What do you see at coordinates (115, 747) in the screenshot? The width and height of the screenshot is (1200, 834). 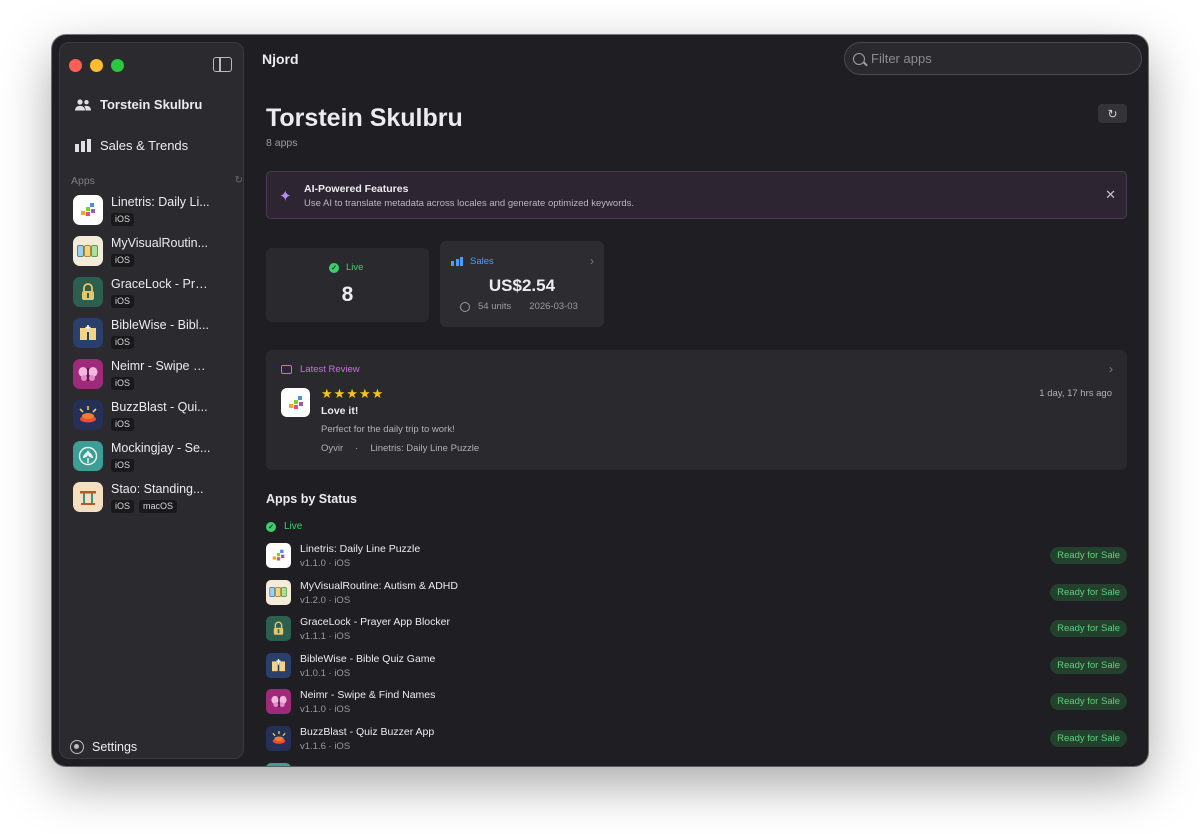 I see `settings-label: Settings` at bounding box center [115, 747].